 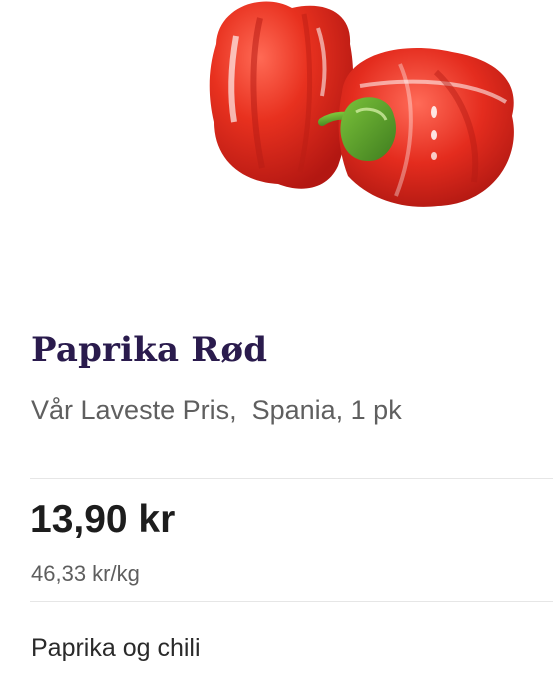 What do you see at coordinates (103, 519) in the screenshot?
I see `price: 13,90 kr` at bounding box center [103, 519].